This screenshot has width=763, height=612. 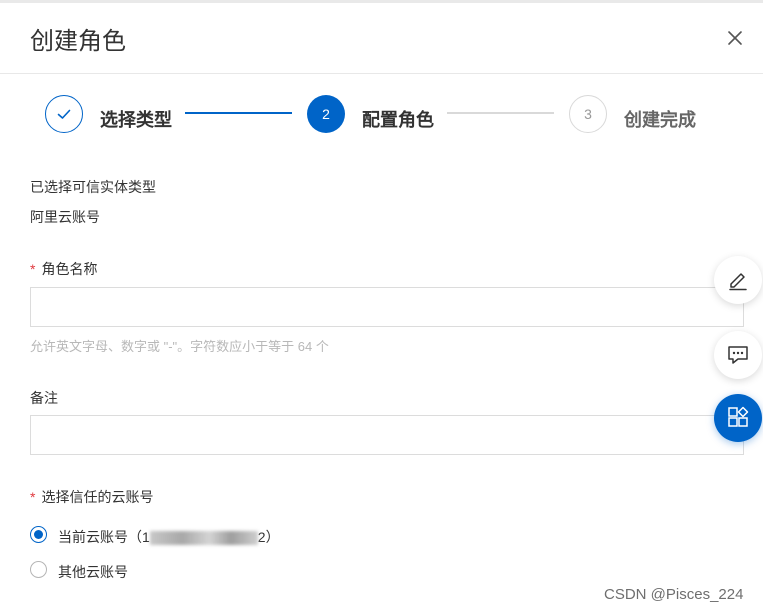 What do you see at coordinates (735, 38) in the screenshot?
I see `close-icon` at bounding box center [735, 38].